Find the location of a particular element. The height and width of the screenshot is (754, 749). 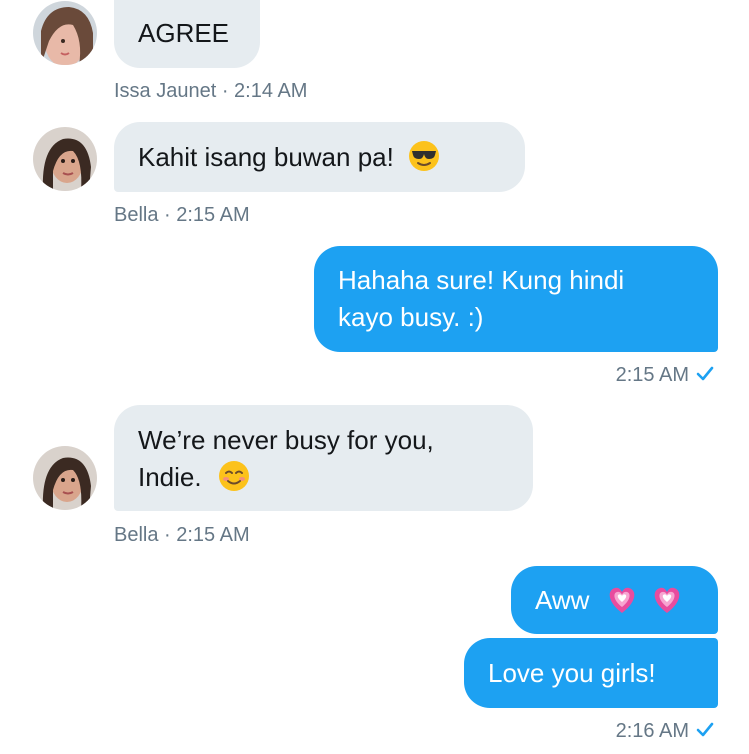

message-meta: 2:15 AM is located at coordinates (665, 375).